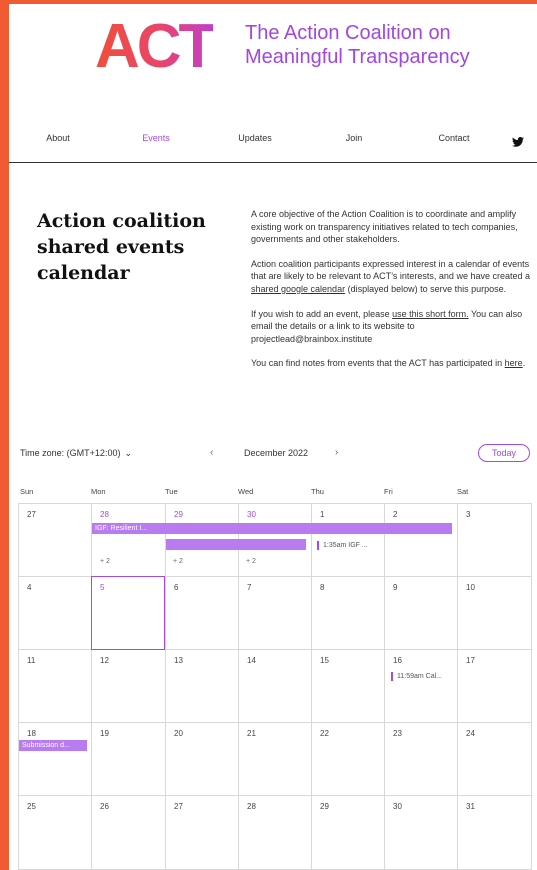 The width and height of the screenshot is (537, 870). I want to click on nav-events: Events, so click(156, 138).